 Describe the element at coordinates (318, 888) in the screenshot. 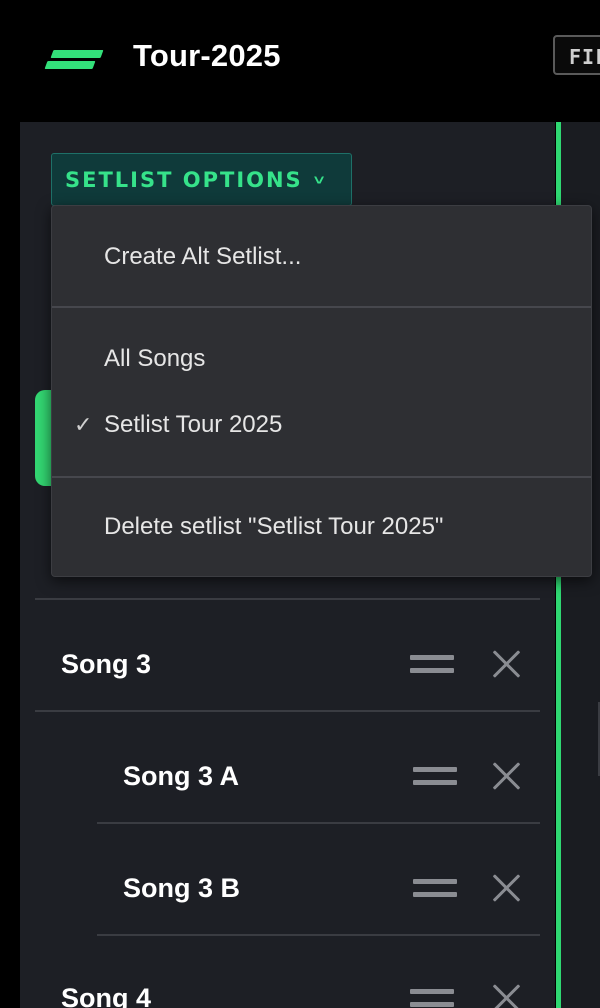

I see `song-row-child: Song 3 B` at that location.